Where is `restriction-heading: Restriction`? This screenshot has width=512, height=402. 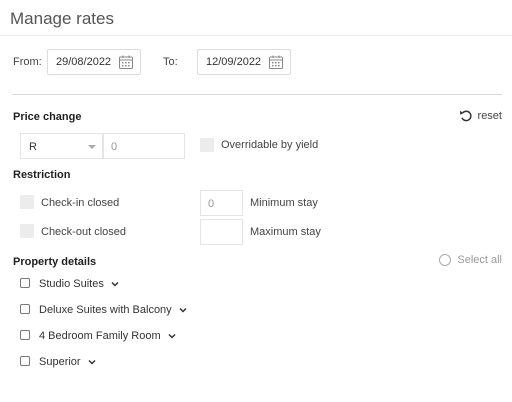 restriction-heading: Restriction is located at coordinates (42, 175).